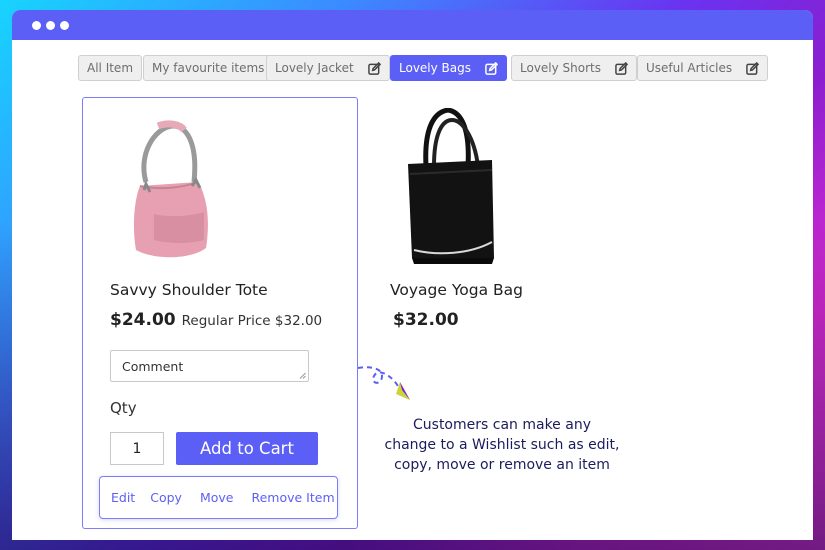 The image size is (825, 550). Describe the element at coordinates (302, 375) in the screenshot. I see `resize-handle-icon` at that location.